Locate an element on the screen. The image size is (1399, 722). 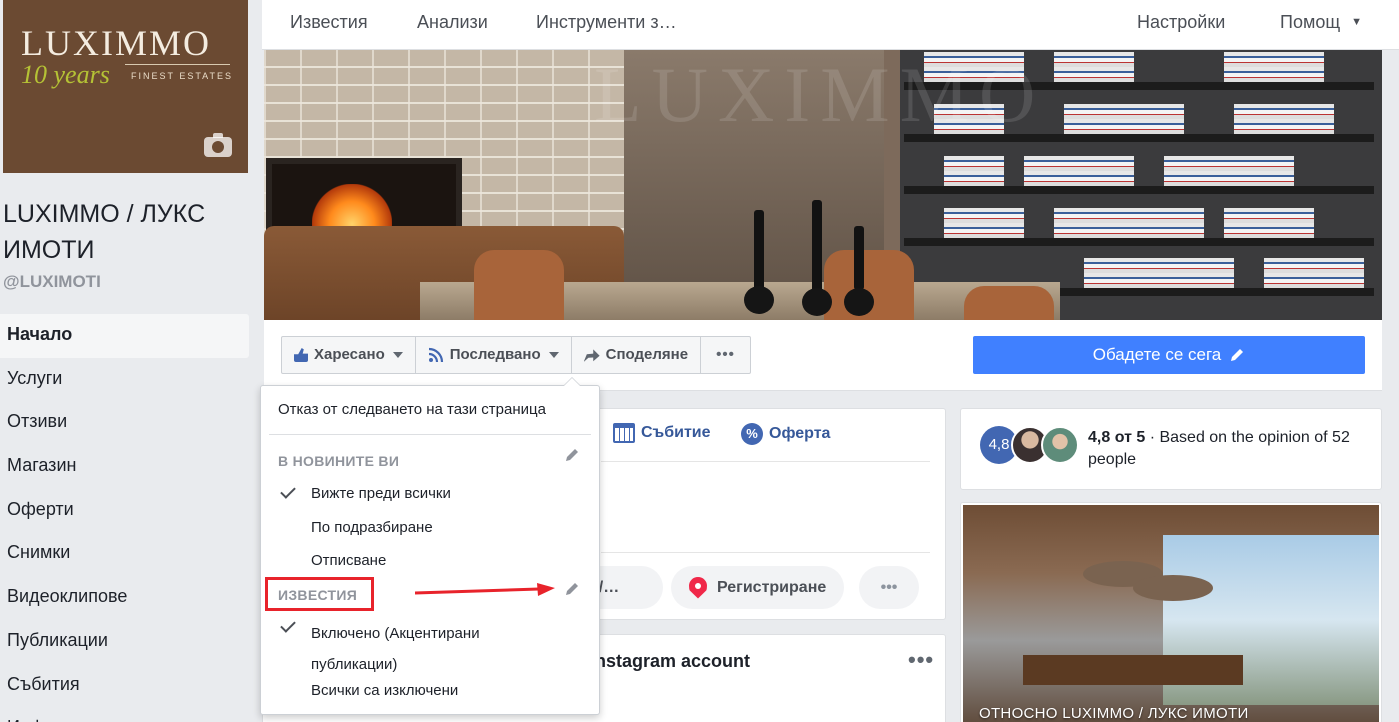
tab-settings: Настройки is located at coordinates (1181, 22).